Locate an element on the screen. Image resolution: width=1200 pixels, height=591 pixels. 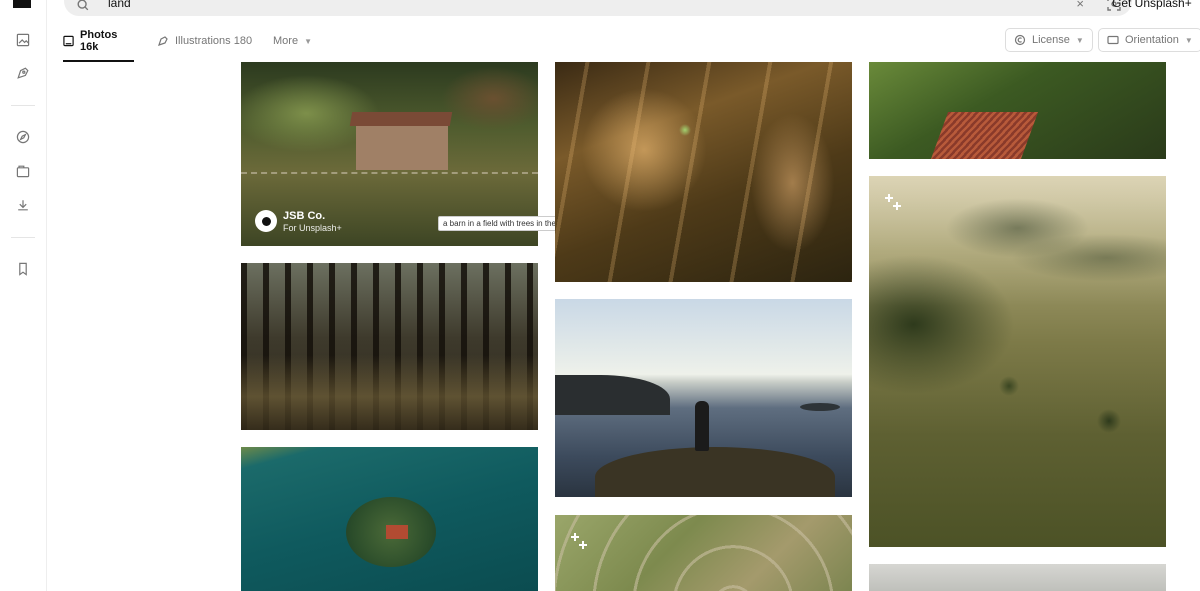
author-info: JSB Co. For Unsplash+ is located at coordinates (312, 222).